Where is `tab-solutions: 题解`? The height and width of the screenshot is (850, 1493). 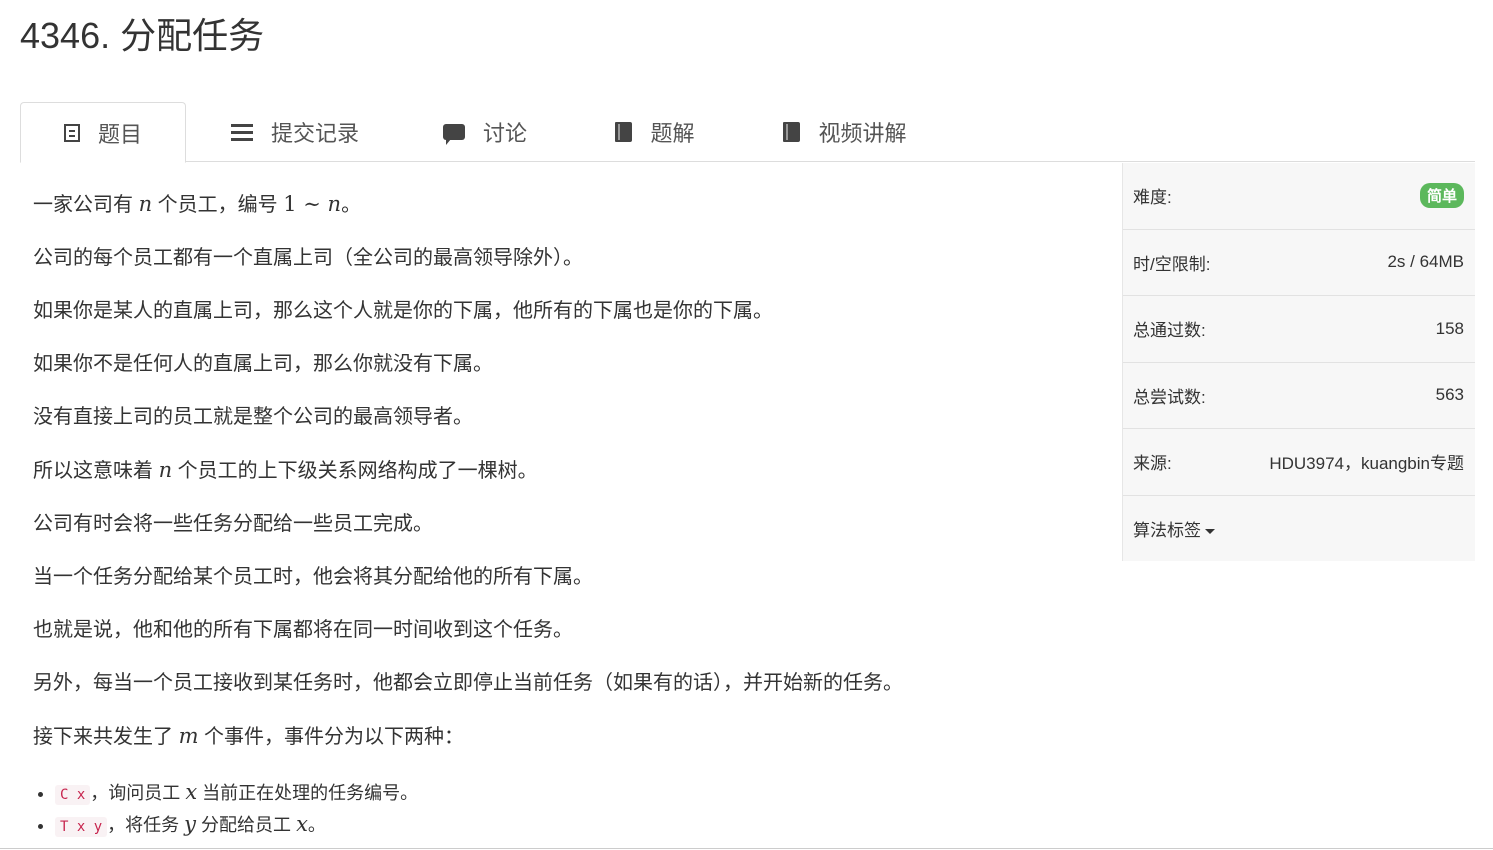
tab-solutions: 题解 is located at coordinates (655, 132).